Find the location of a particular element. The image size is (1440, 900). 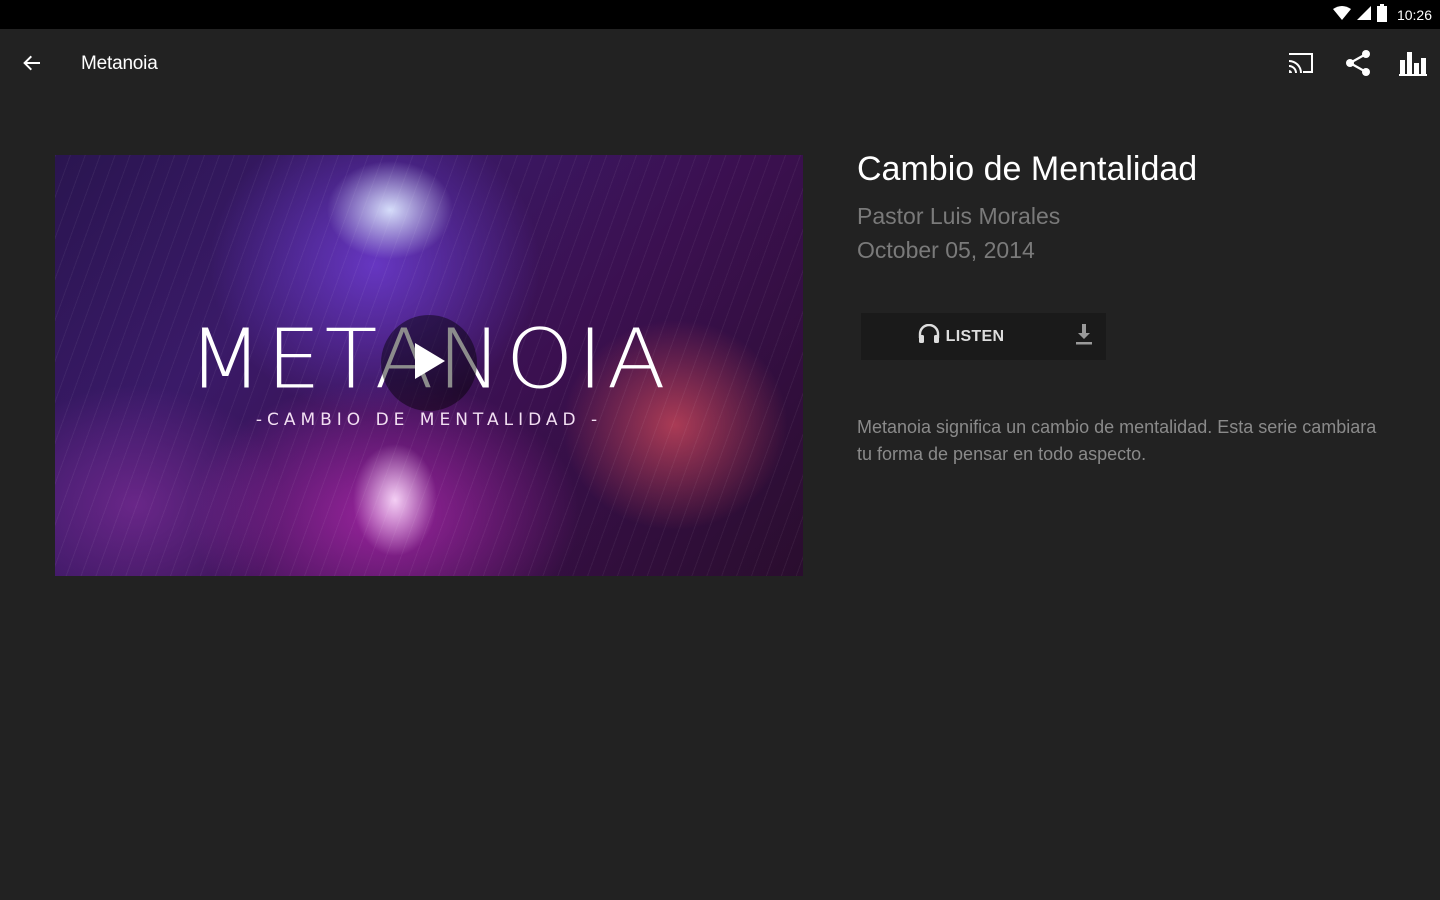

battery-icon is located at coordinates (1381, 15).